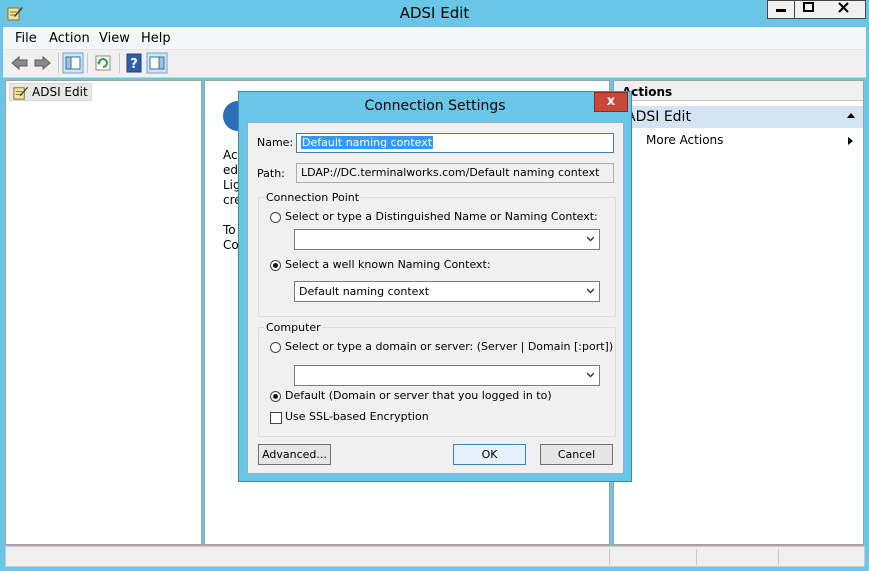 This screenshot has height=571, width=869. What do you see at coordinates (231, 245) in the screenshot?
I see `description-line: Co` at bounding box center [231, 245].